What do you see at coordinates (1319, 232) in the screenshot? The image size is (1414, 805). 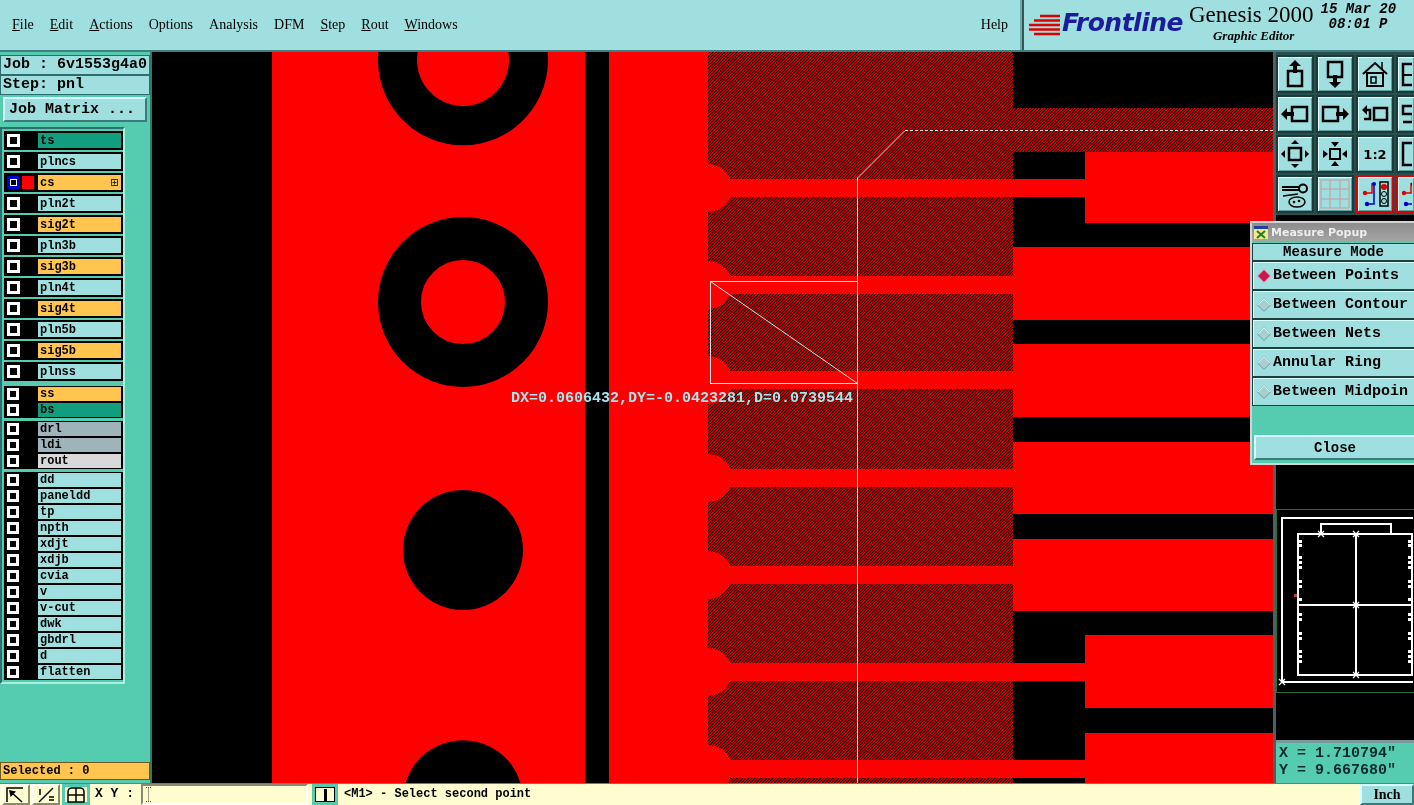 I see `popup-title: Measure Popup` at bounding box center [1319, 232].